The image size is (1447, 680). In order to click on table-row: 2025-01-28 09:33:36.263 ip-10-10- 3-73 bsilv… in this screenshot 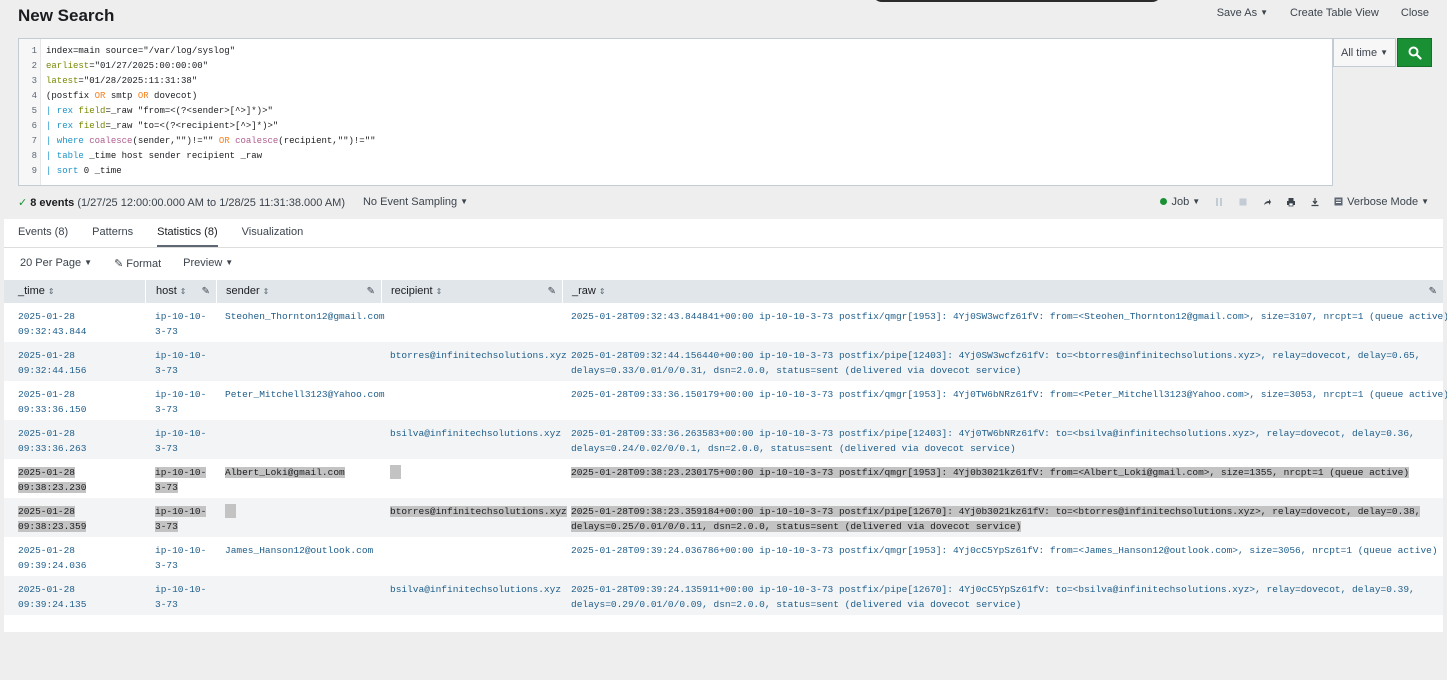, I will do `click(723, 439)`.